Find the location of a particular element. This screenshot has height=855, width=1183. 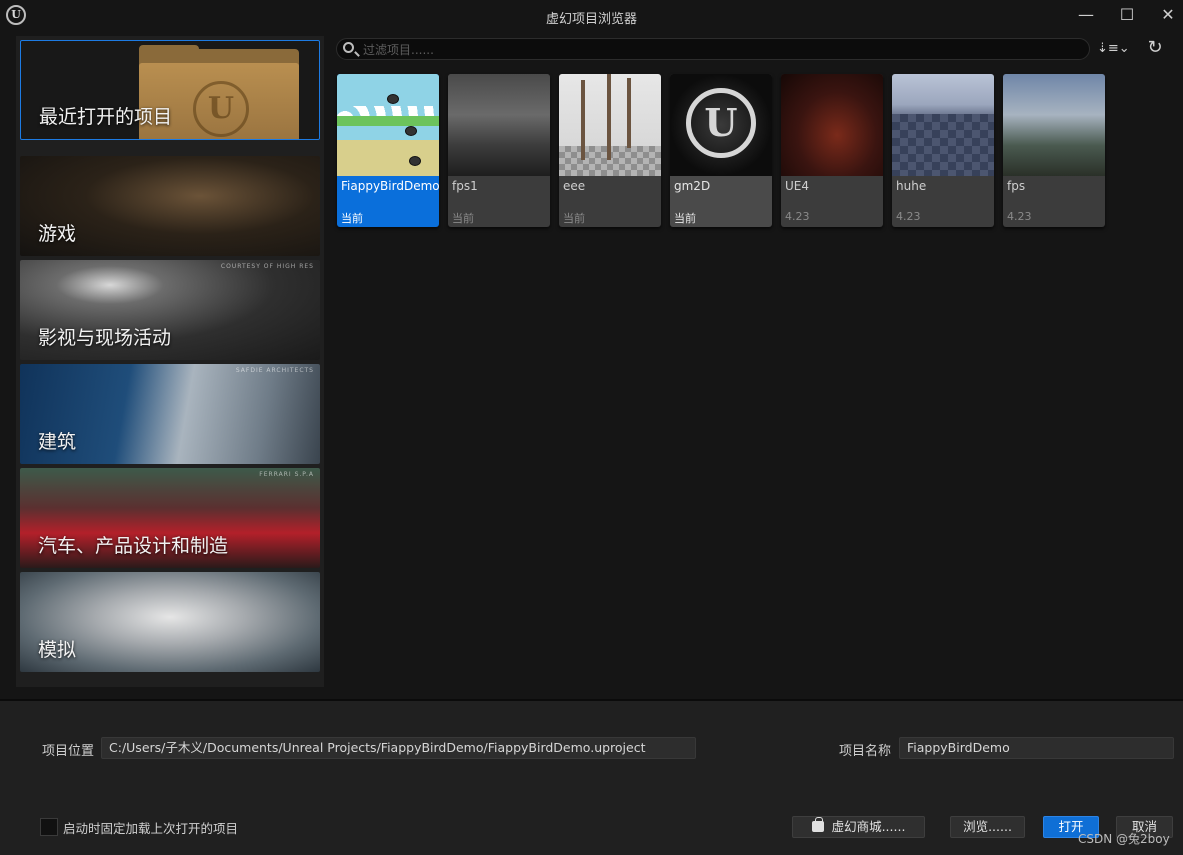

category-games: 游戏 is located at coordinates (170, 206).